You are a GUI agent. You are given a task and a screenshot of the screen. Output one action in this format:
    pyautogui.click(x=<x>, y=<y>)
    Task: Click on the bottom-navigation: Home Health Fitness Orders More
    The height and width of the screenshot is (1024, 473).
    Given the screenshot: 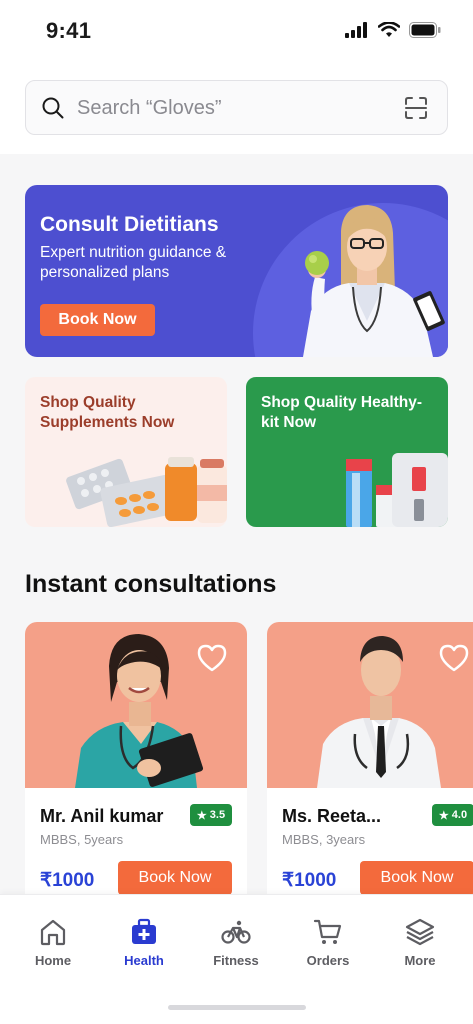 What is the action you would take?
    pyautogui.click(x=236, y=959)
    